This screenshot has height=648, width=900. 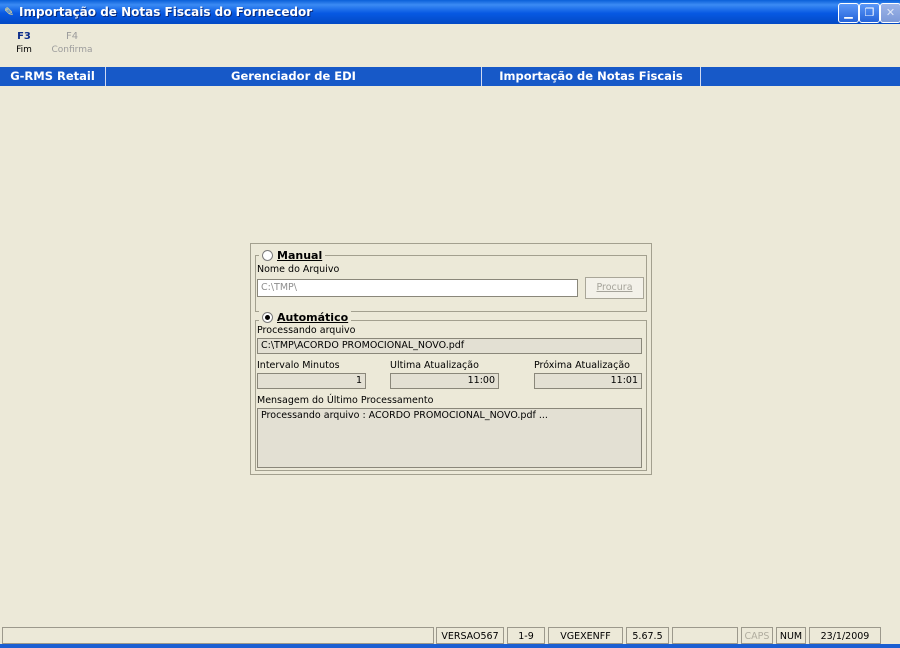 What do you see at coordinates (267, 317) in the screenshot?
I see `automatic-radio` at bounding box center [267, 317].